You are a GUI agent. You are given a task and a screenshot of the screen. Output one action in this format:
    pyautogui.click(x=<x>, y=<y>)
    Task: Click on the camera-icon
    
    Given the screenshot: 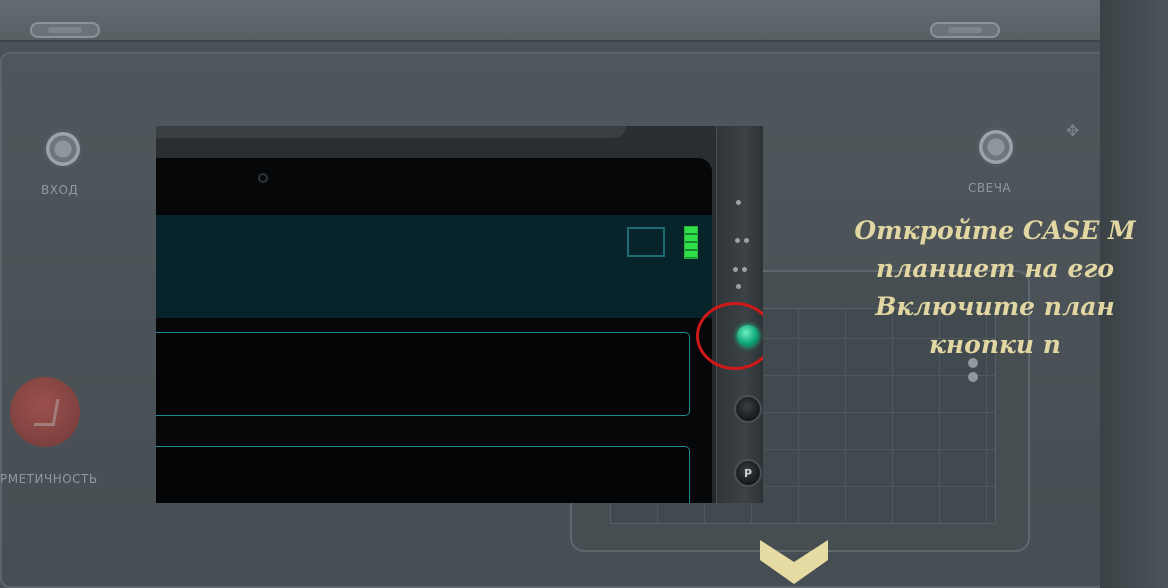 What is the action you would take?
    pyautogui.click(x=263, y=178)
    